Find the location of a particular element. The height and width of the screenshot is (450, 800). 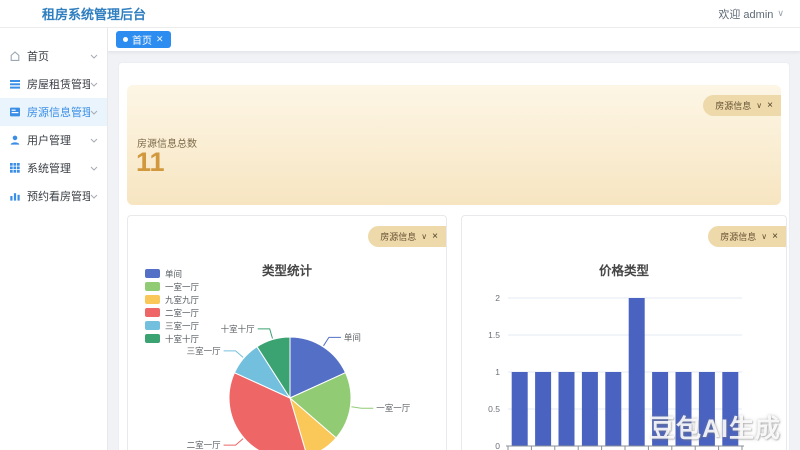

svg-text: 三室一厅 is located at coordinates (204, 351).